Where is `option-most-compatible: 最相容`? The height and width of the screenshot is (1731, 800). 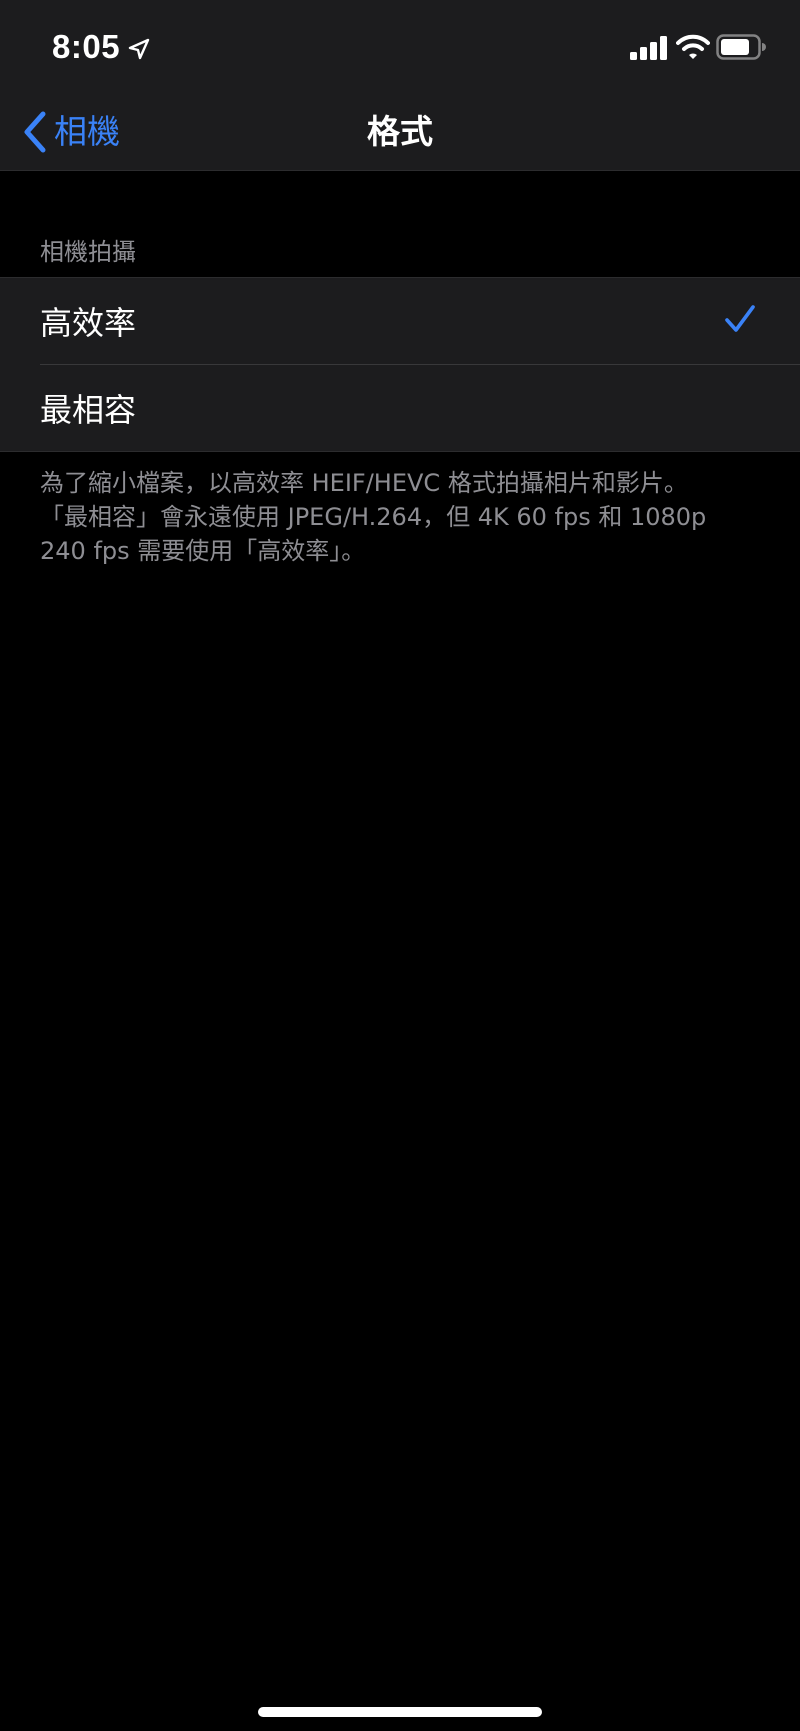 option-most-compatible: 最相容 is located at coordinates (400, 408).